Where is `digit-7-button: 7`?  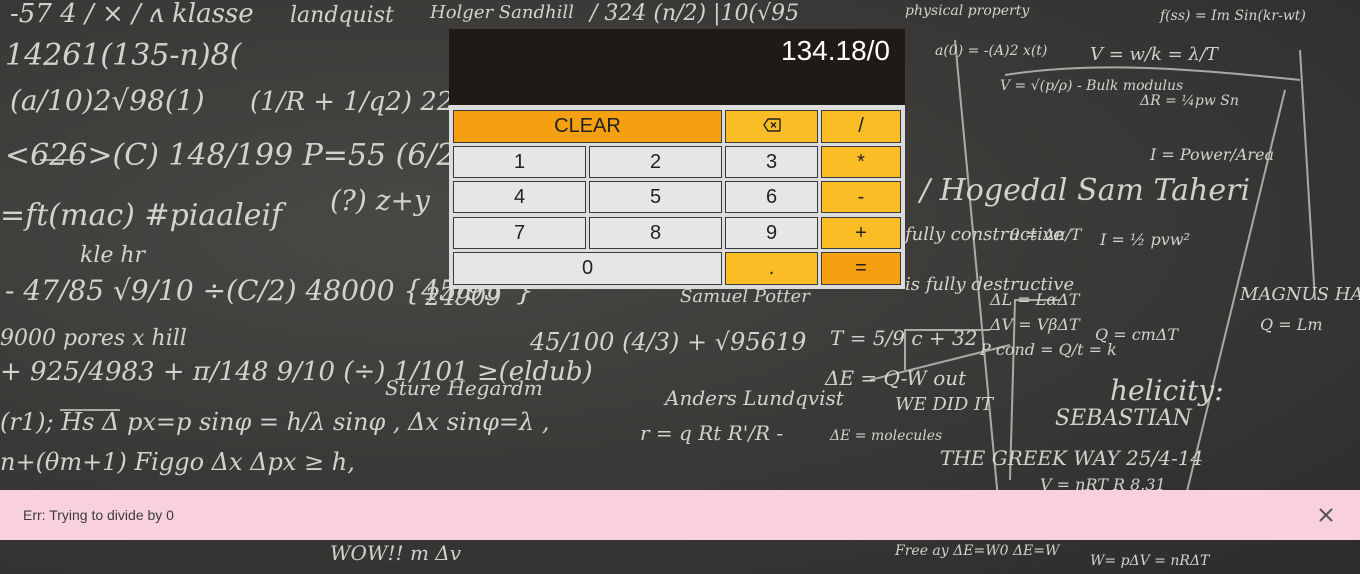
digit-7-button: 7 is located at coordinates (519, 233).